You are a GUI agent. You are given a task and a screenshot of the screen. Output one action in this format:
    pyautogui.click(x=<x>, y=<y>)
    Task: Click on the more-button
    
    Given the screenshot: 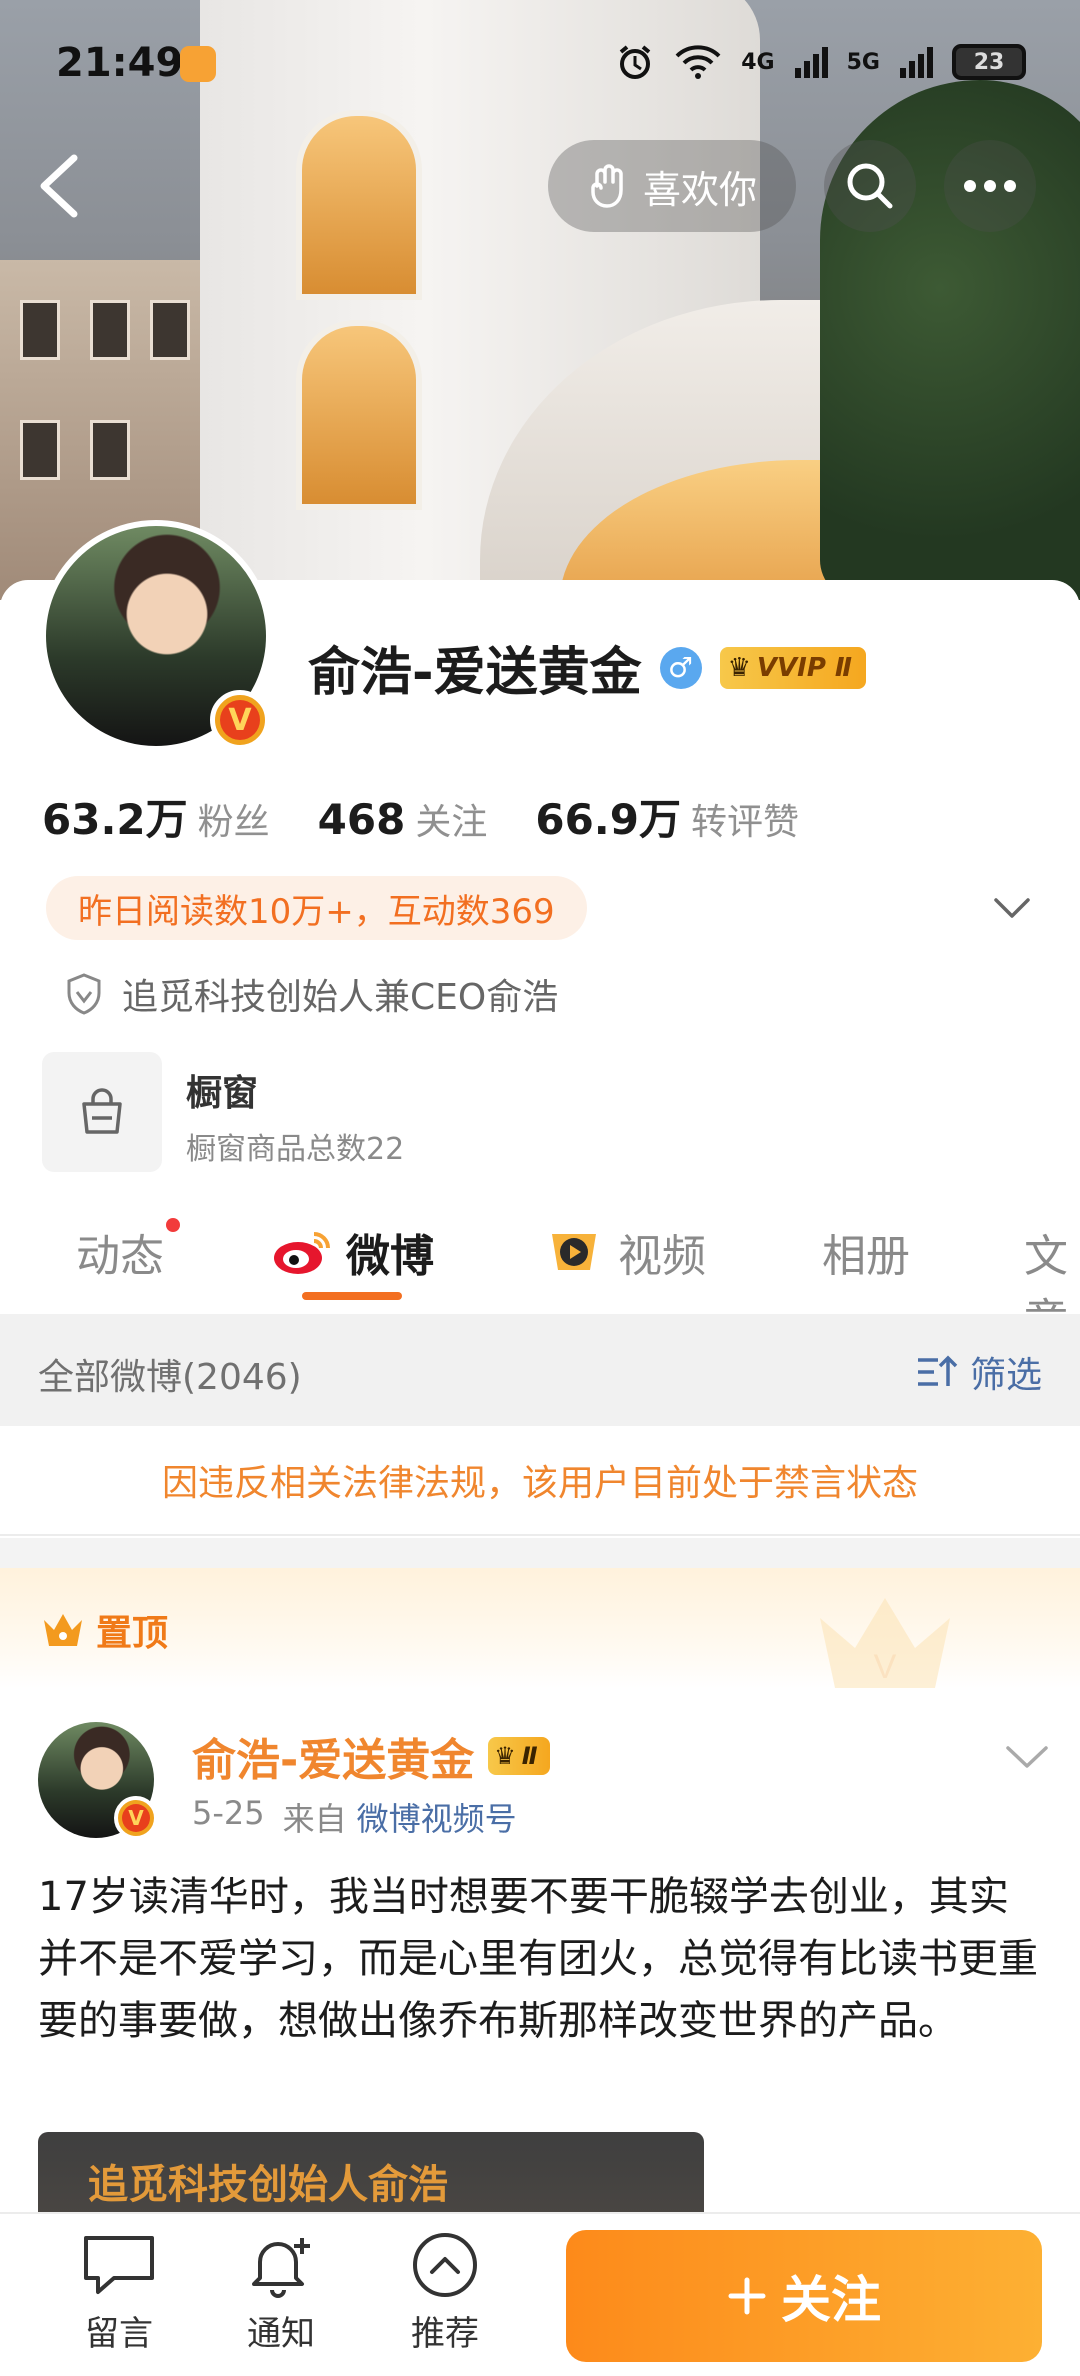 What is the action you would take?
    pyautogui.click(x=990, y=186)
    